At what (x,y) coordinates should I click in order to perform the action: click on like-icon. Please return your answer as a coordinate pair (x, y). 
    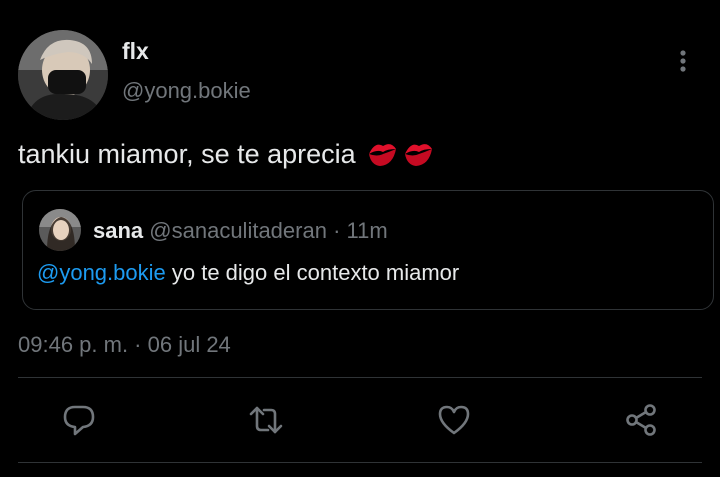
    Looking at the image, I should click on (454, 420).